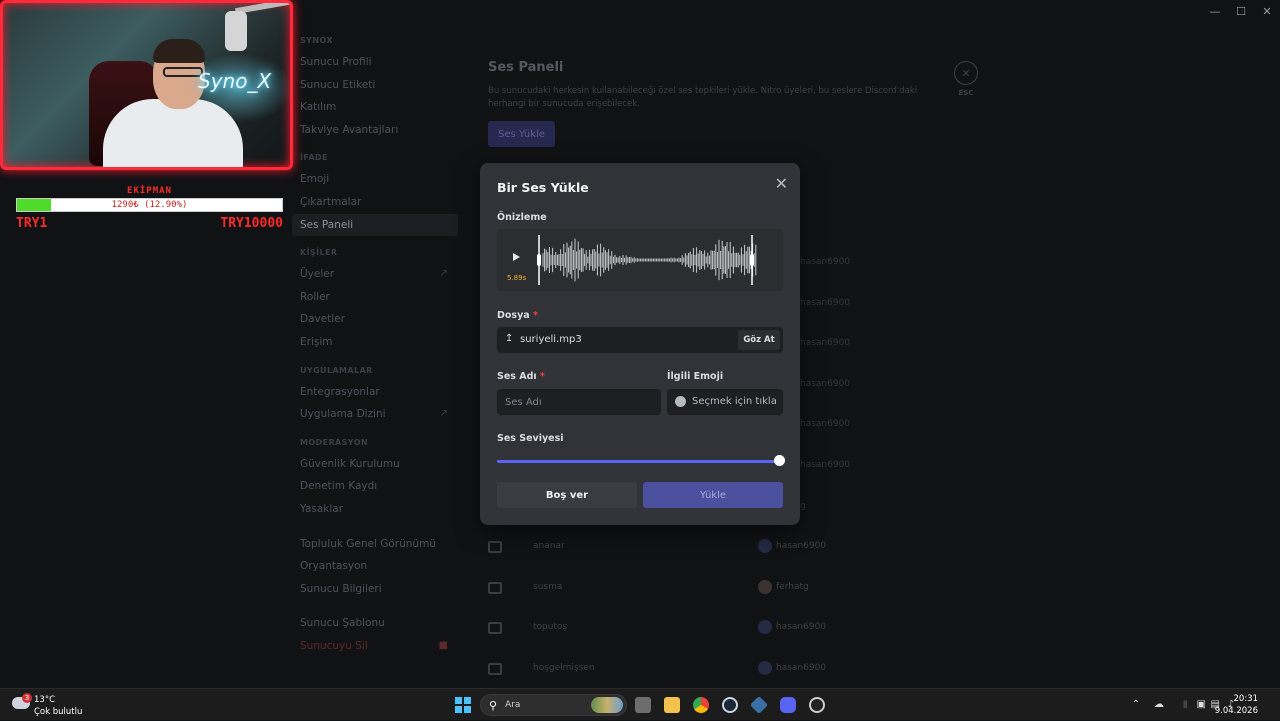  What do you see at coordinates (375, 646) in the screenshot?
I see `sidebar-item: Sunucuyu Sil ■` at bounding box center [375, 646].